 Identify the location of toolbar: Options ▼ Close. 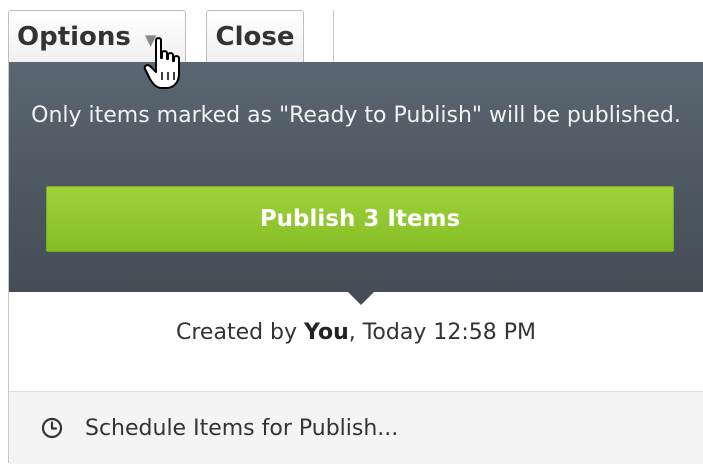
(351, 31).